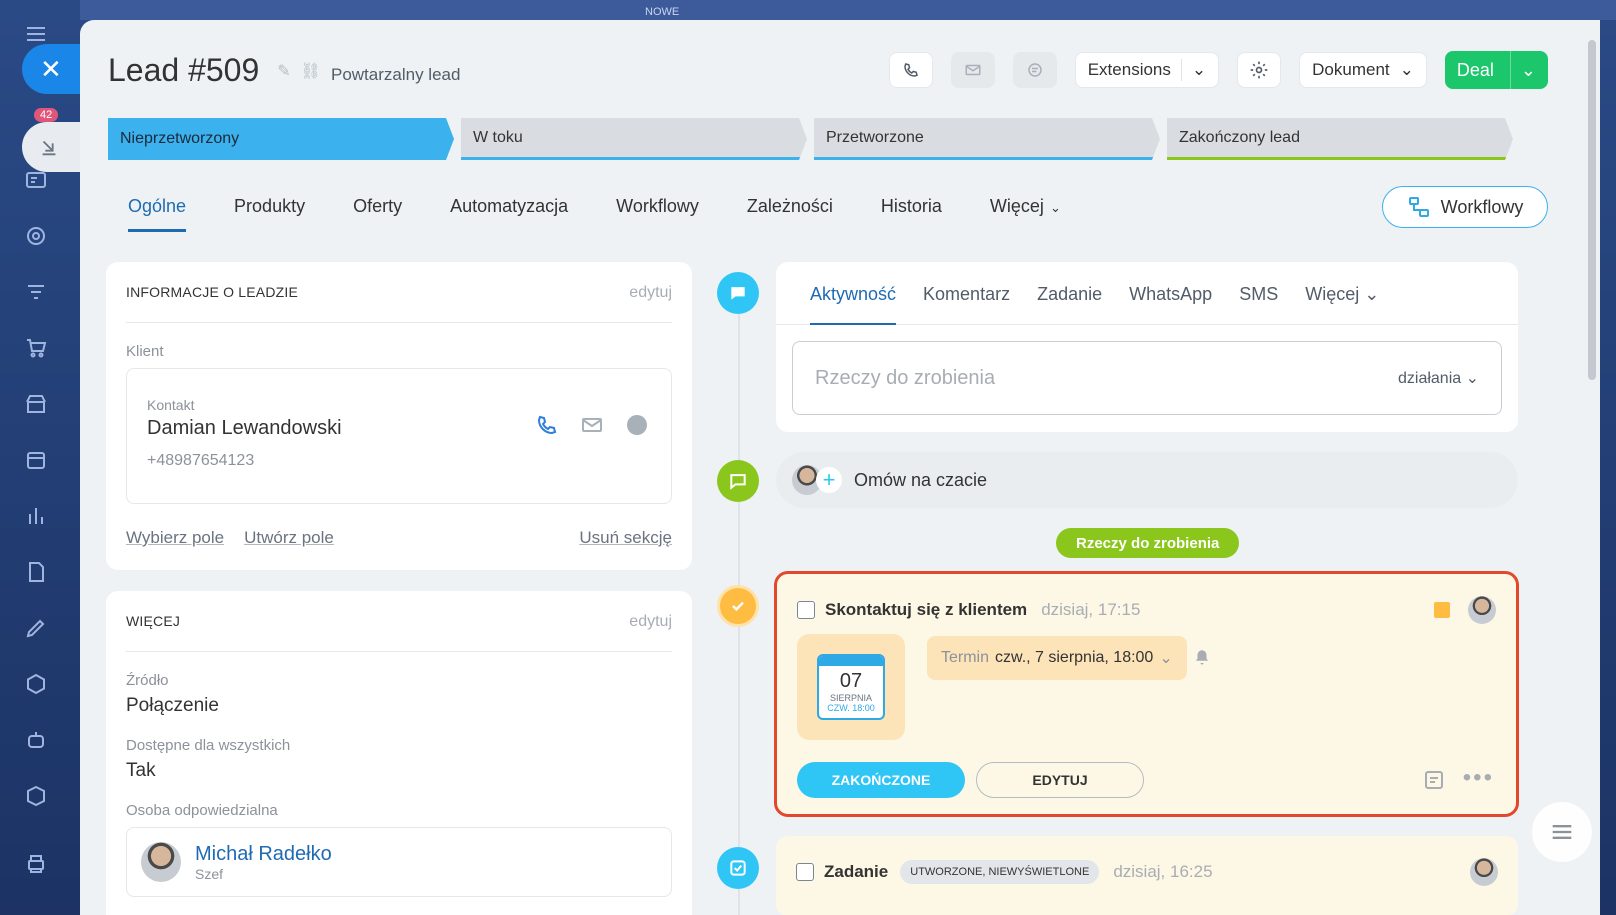  Describe the element at coordinates (377, 214) in the screenshot. I see `tab-offers: Oferty` at that location.